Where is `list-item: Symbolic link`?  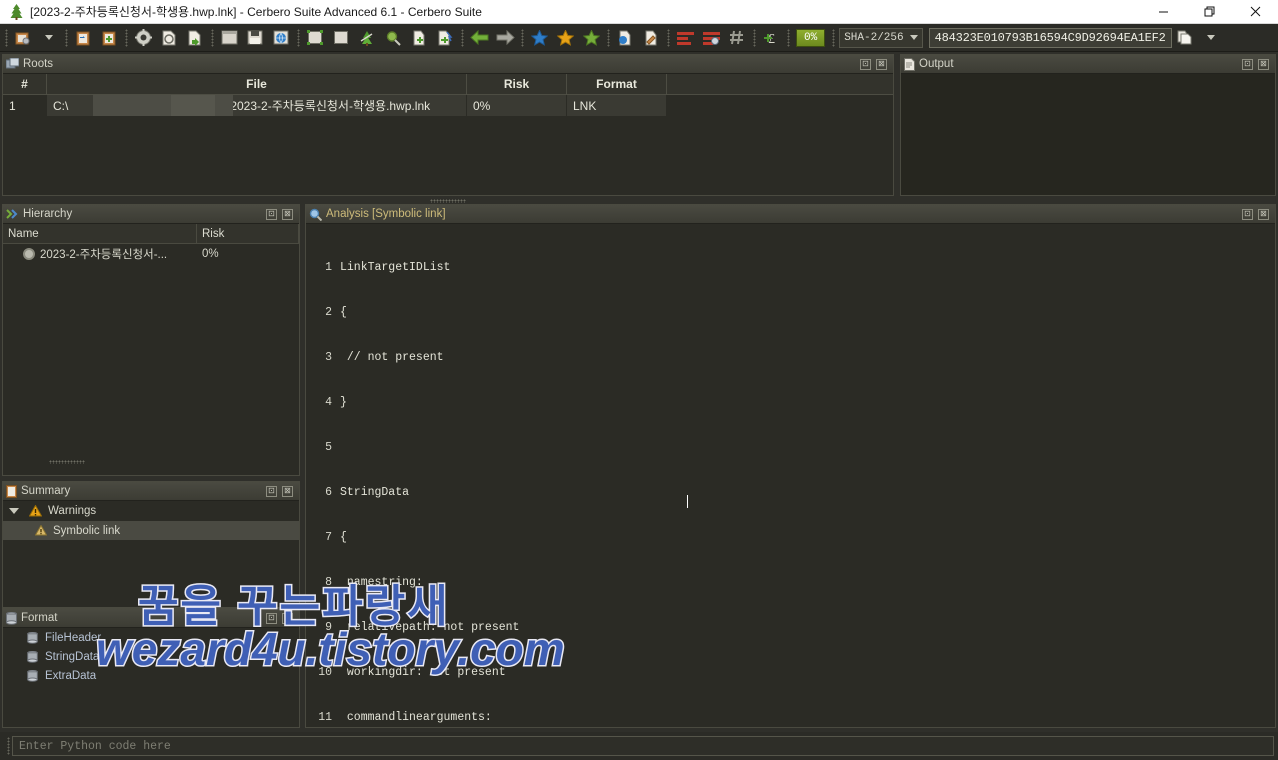 list-item: Symbolic link is located at coordinates (151, 530).